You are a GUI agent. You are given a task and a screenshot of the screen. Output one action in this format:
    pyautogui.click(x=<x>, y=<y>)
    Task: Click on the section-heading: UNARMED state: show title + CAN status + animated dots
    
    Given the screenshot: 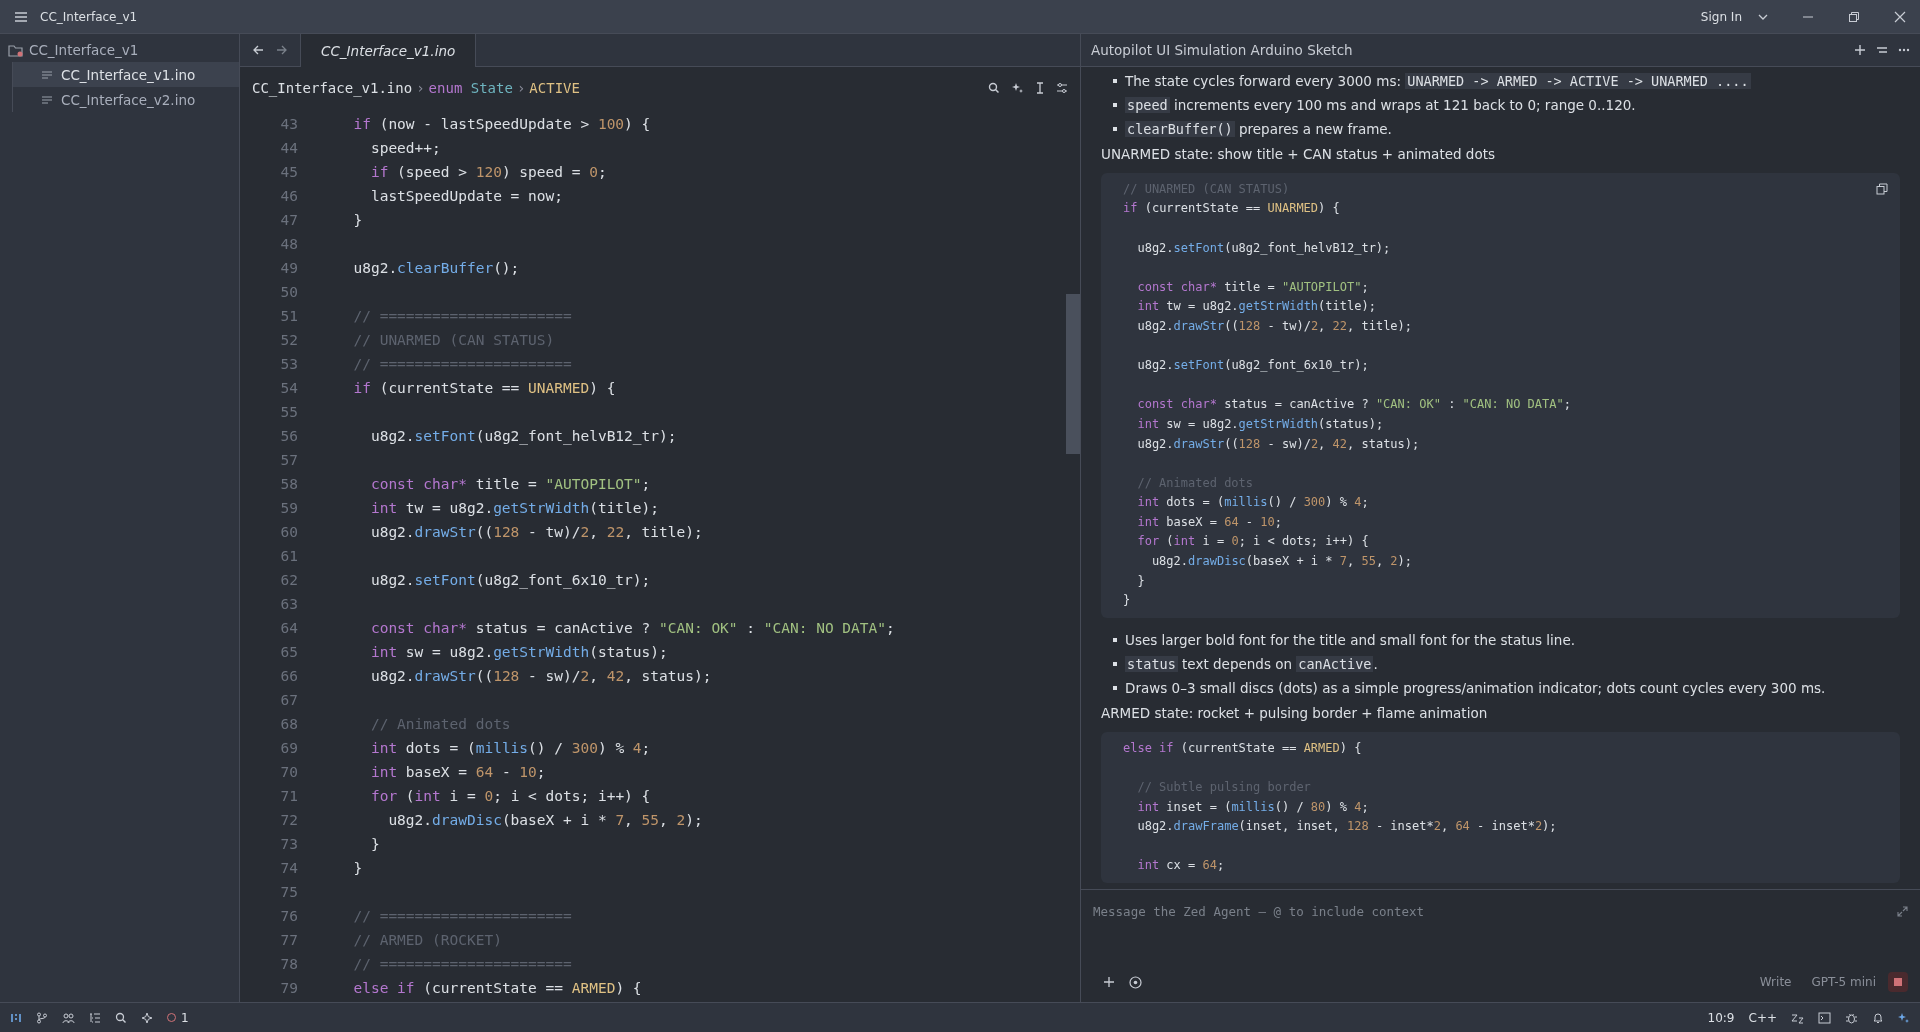 What is the action you would take?
    pyautogui.click(x=1298, y=154)
    